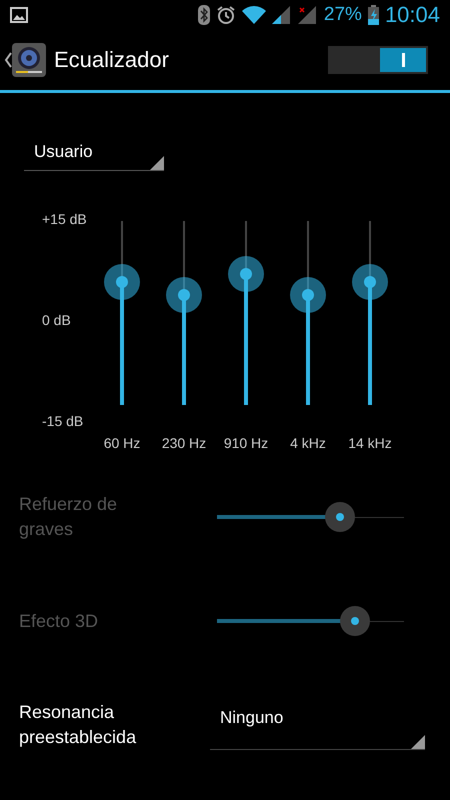 This screenshot has height=800, width=450. I want to click on wifi-icon, so click(254, 15).